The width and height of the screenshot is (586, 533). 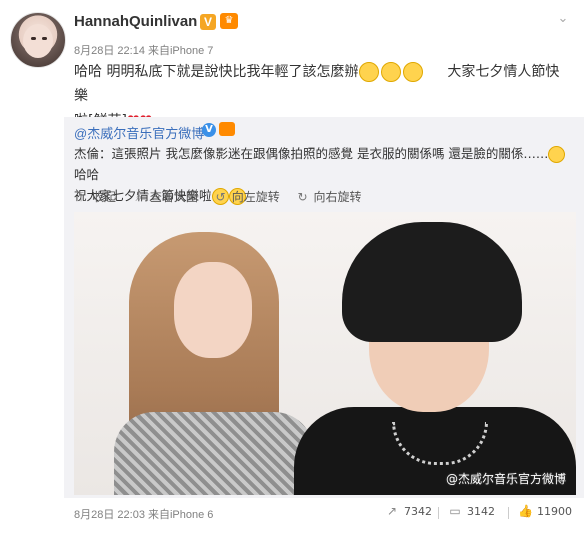 I want to click on rotate-right-label: 向右旋转, so click(x=337, y=197).